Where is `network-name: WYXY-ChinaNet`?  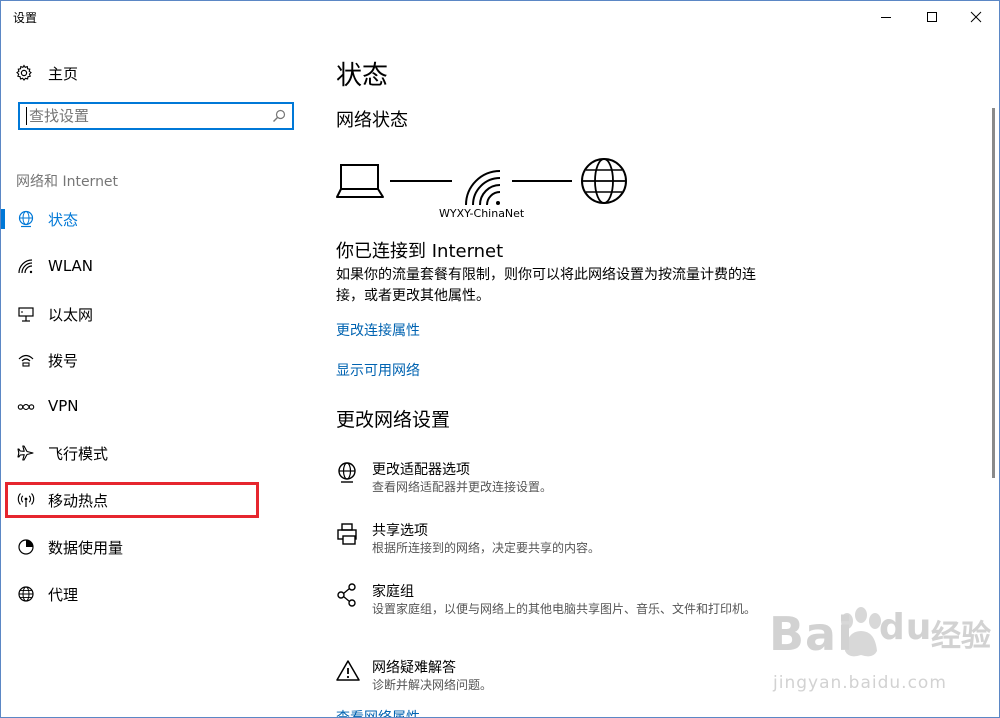
network-name: WYXY-ChinaNet is located at coordinates (482, 213).